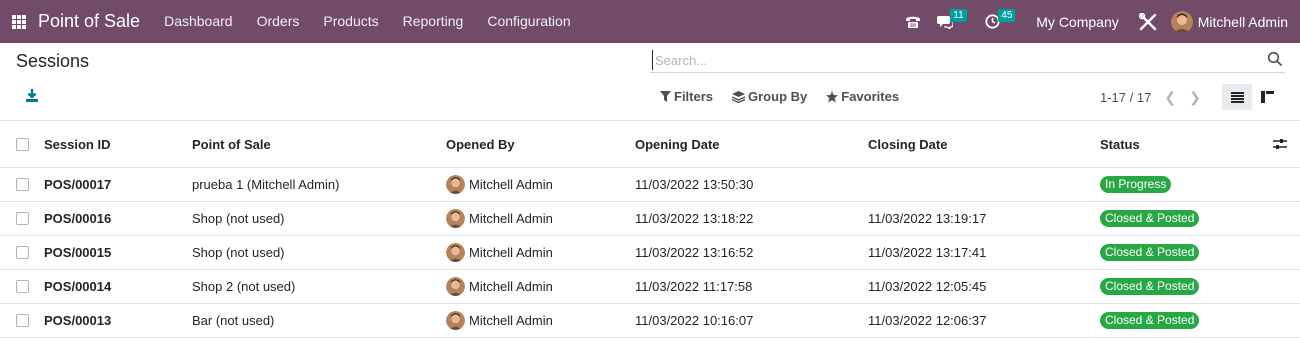  I want to click on chevron-left-icon: ❮, so click(1170, 97).